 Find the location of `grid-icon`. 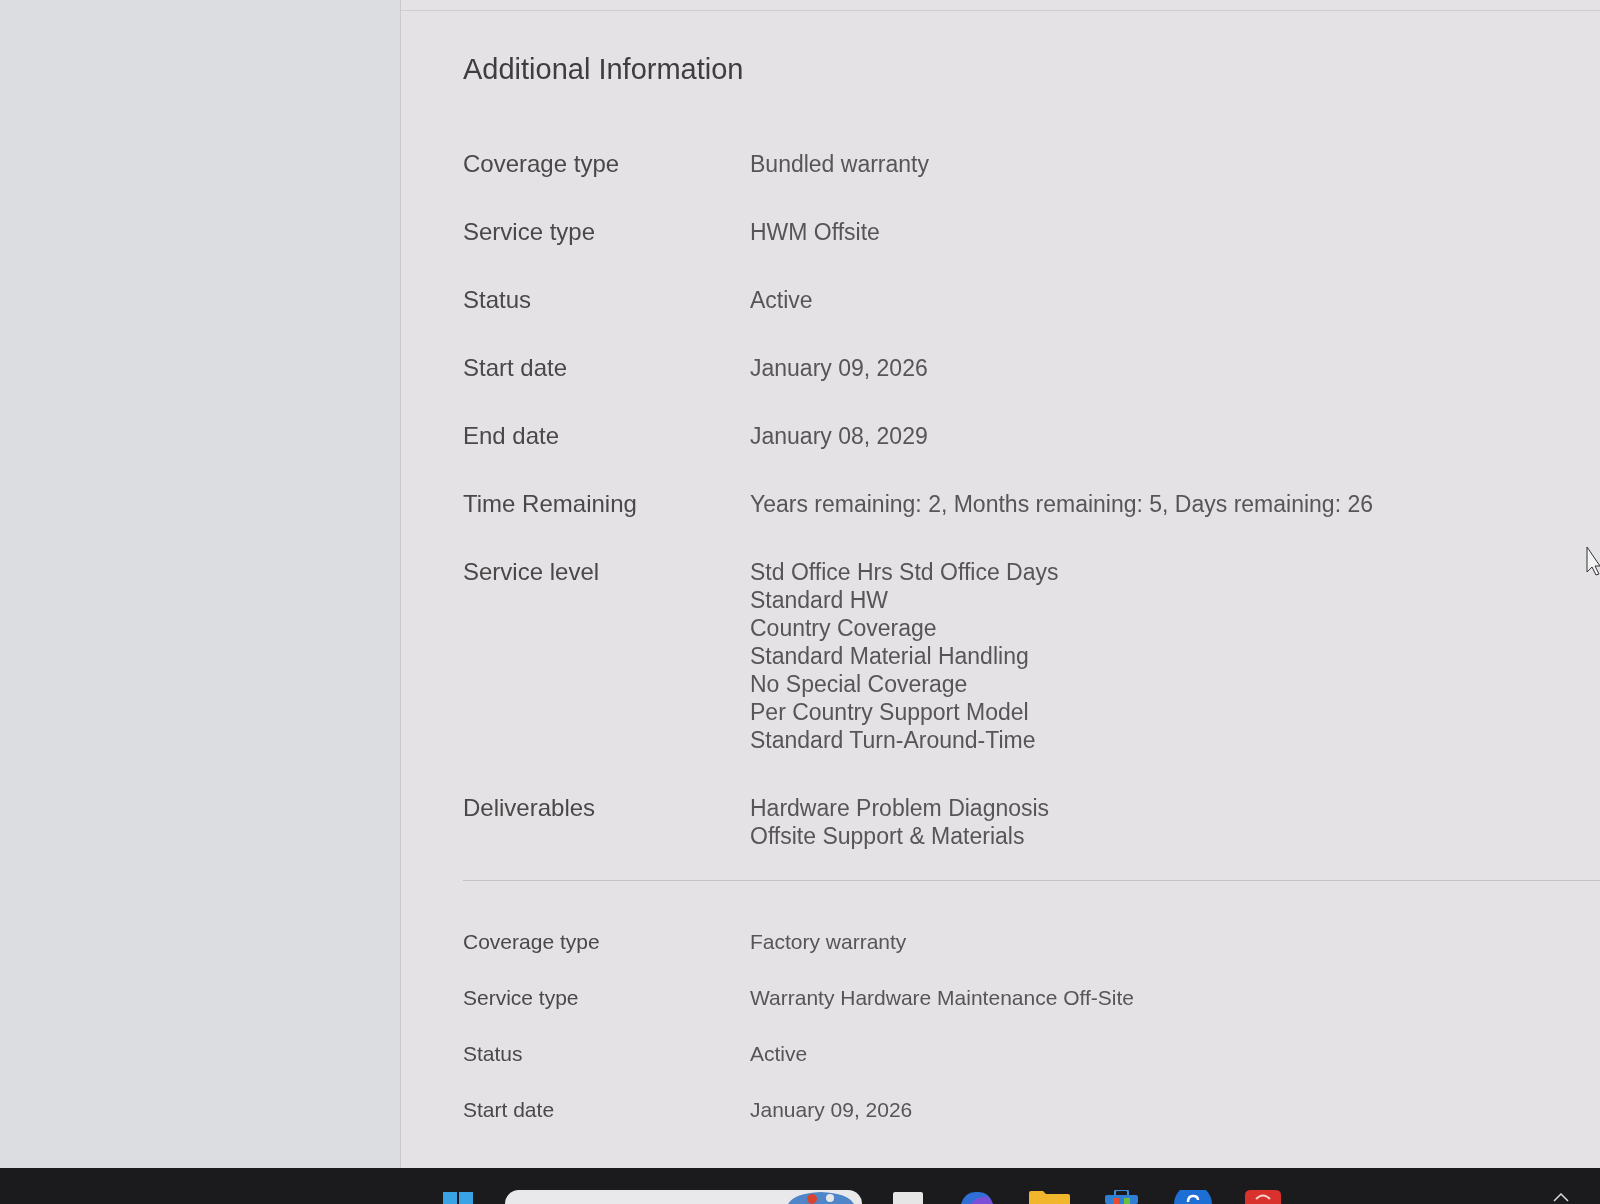

grid-icon is located at coordinates (458, 1198).